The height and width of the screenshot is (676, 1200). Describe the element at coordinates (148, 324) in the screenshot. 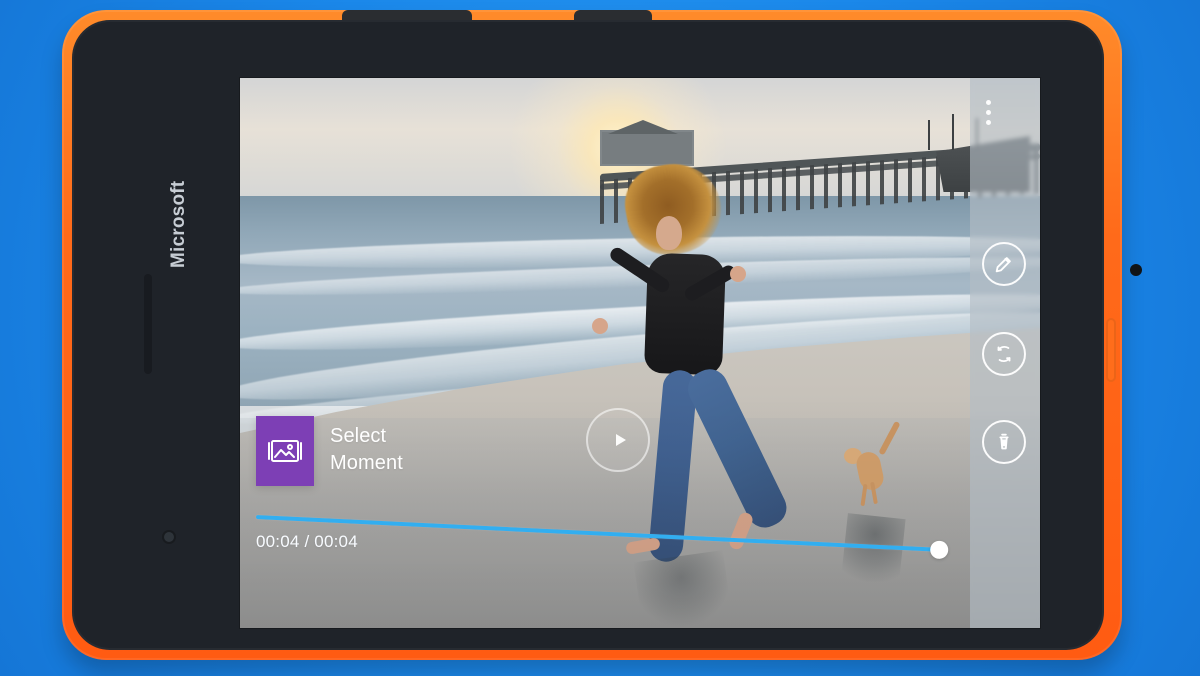

I see `earpiece` at that location.